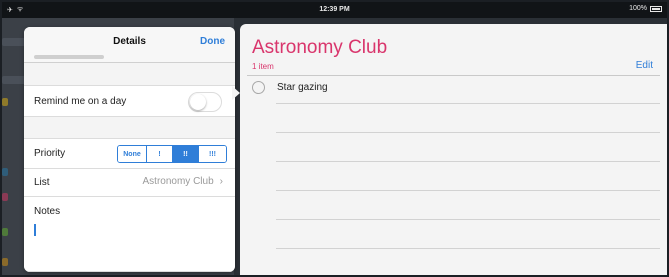  Describe the element at coordinates (178, 181) in the screenshot. I see `list-value-text: Astronomy Club` at that location.